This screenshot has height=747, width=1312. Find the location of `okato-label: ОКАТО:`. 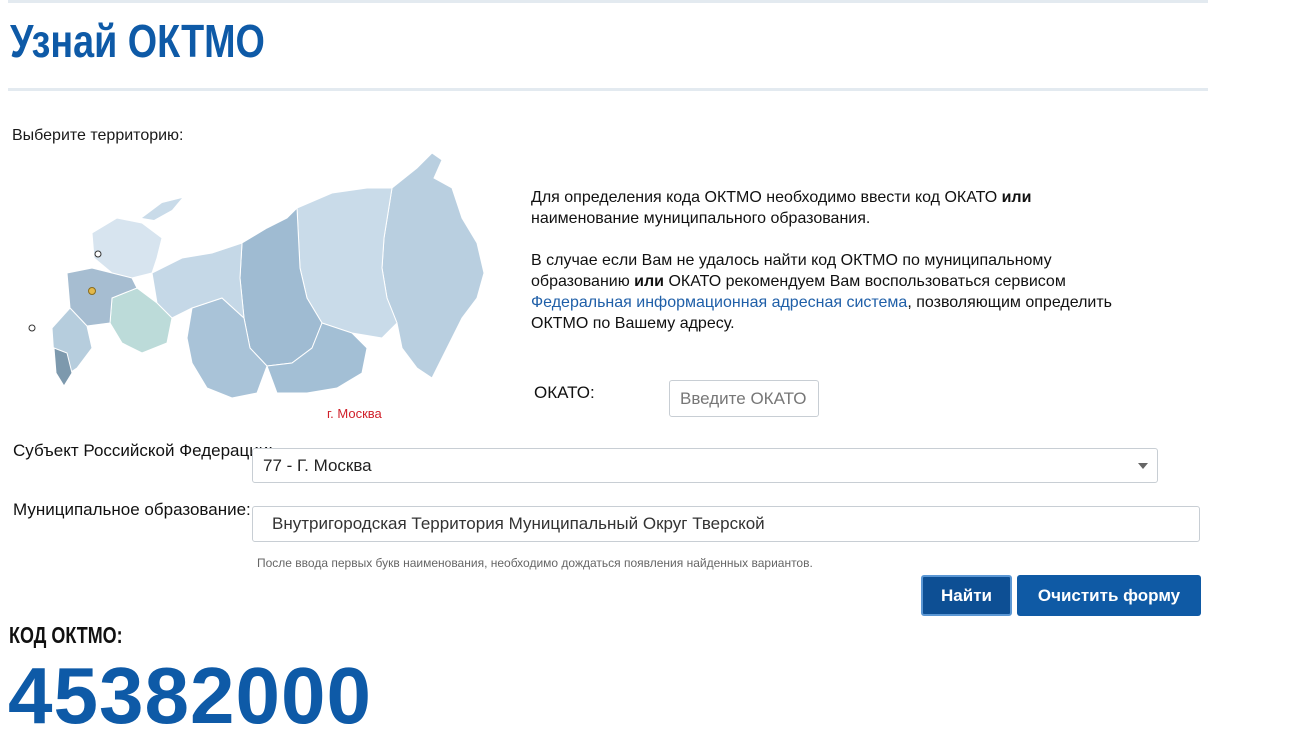

okato-label: ОКАТО: is located at coordinates (564, 392).